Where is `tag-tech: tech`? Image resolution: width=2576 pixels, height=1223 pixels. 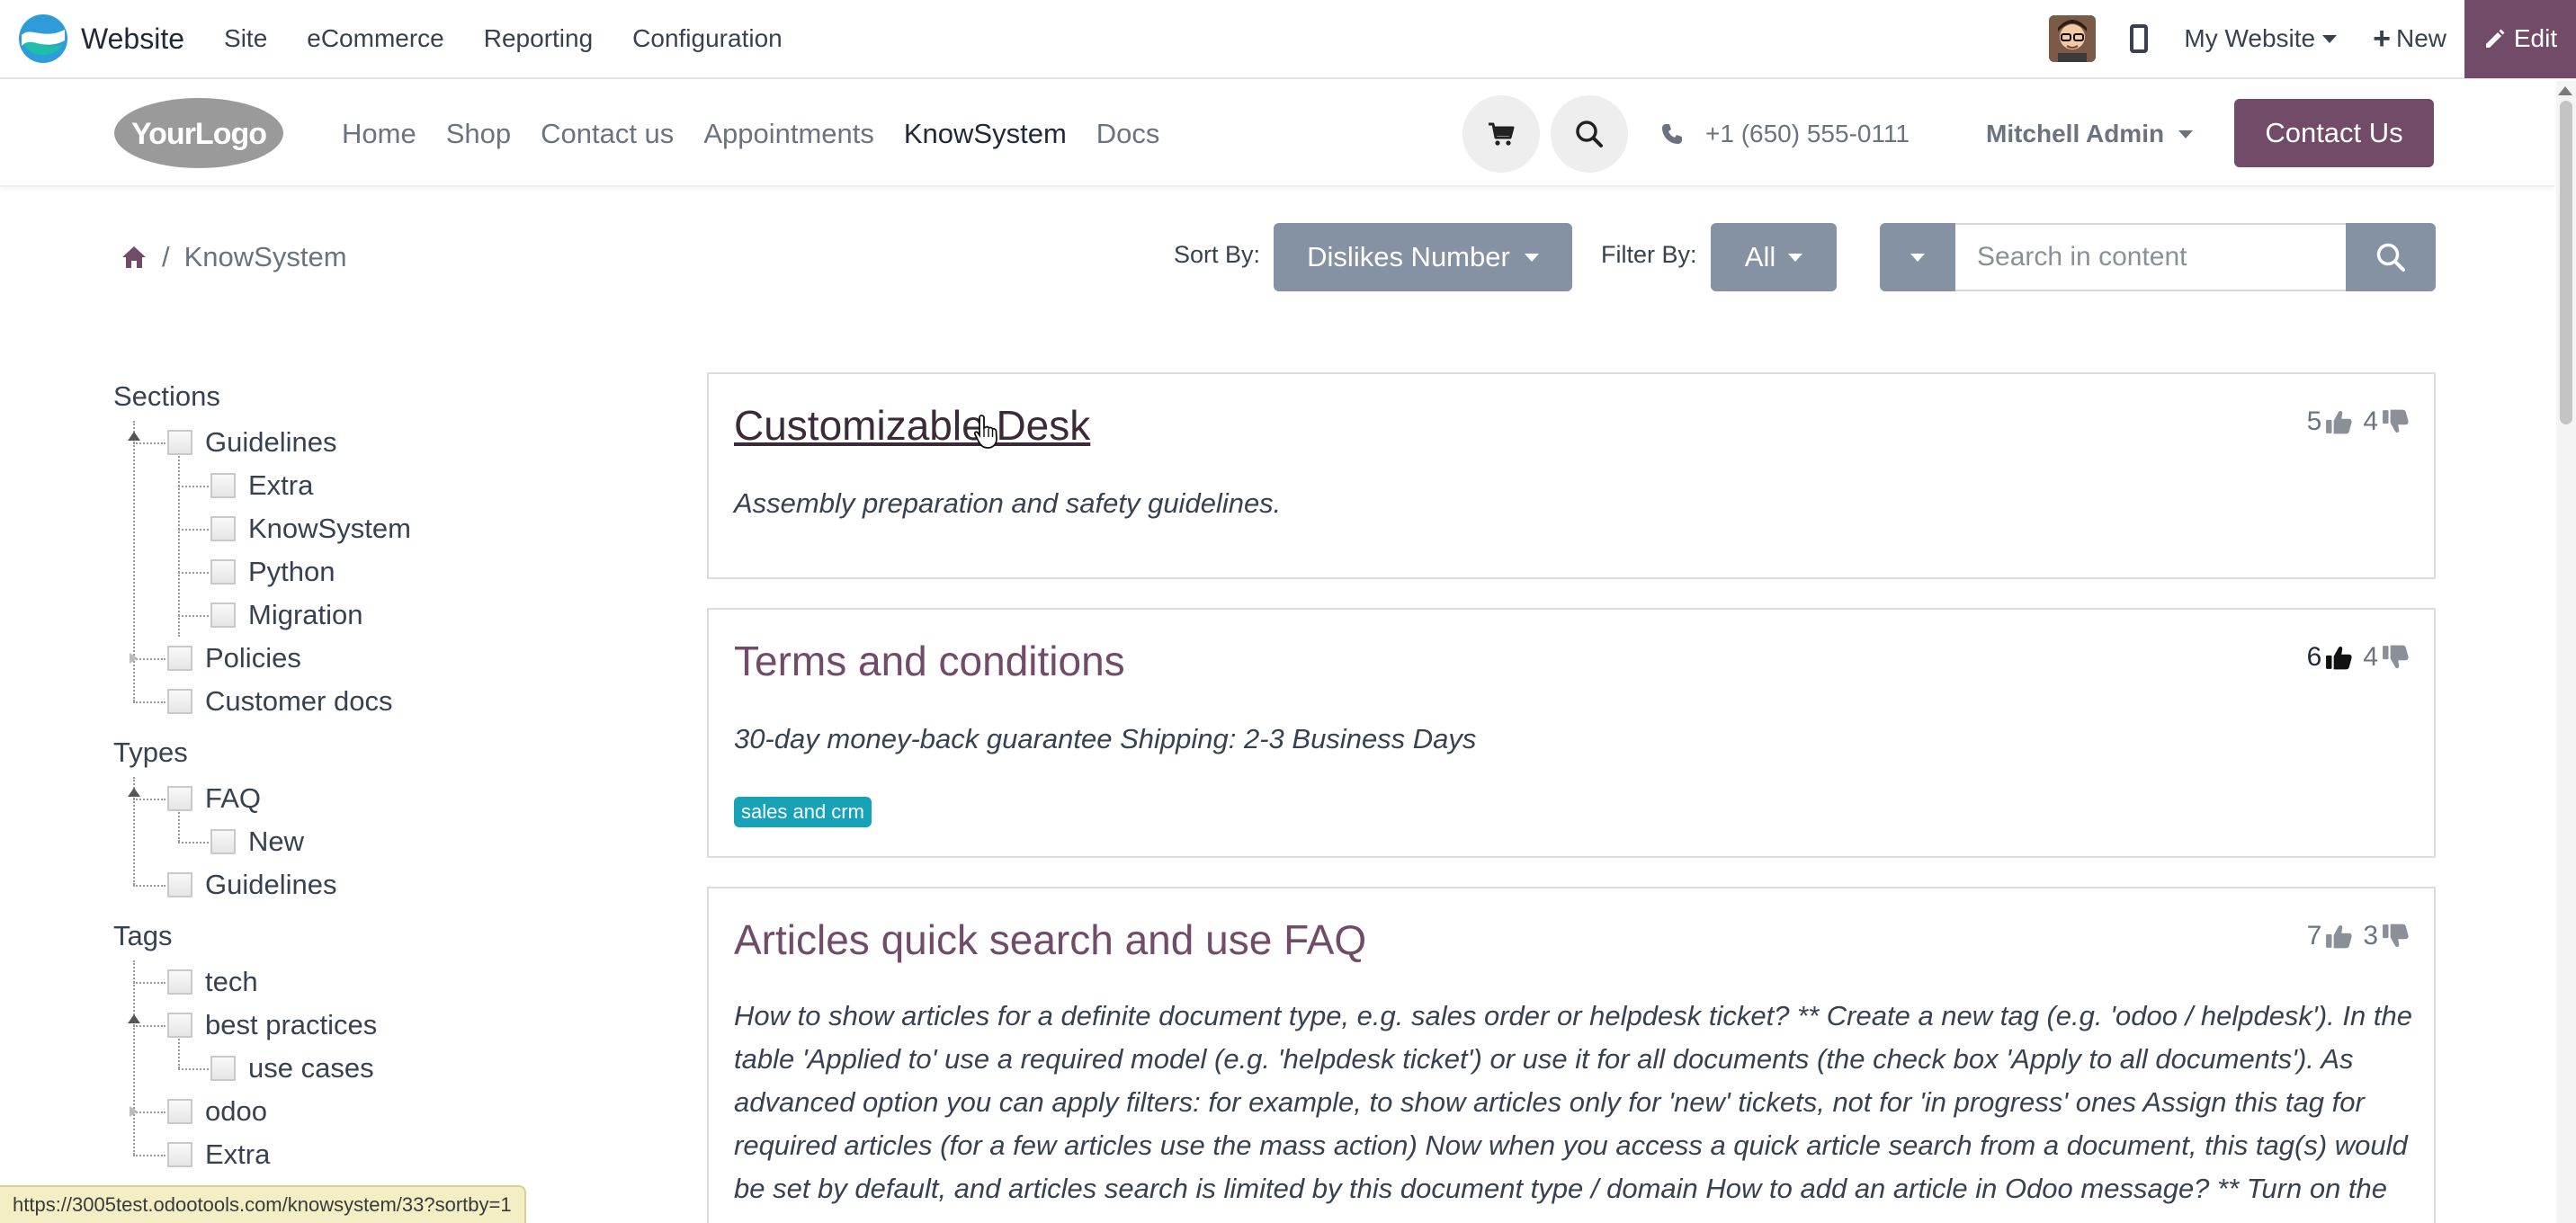
tag-tech: tech is located at coordinates (365, 982).